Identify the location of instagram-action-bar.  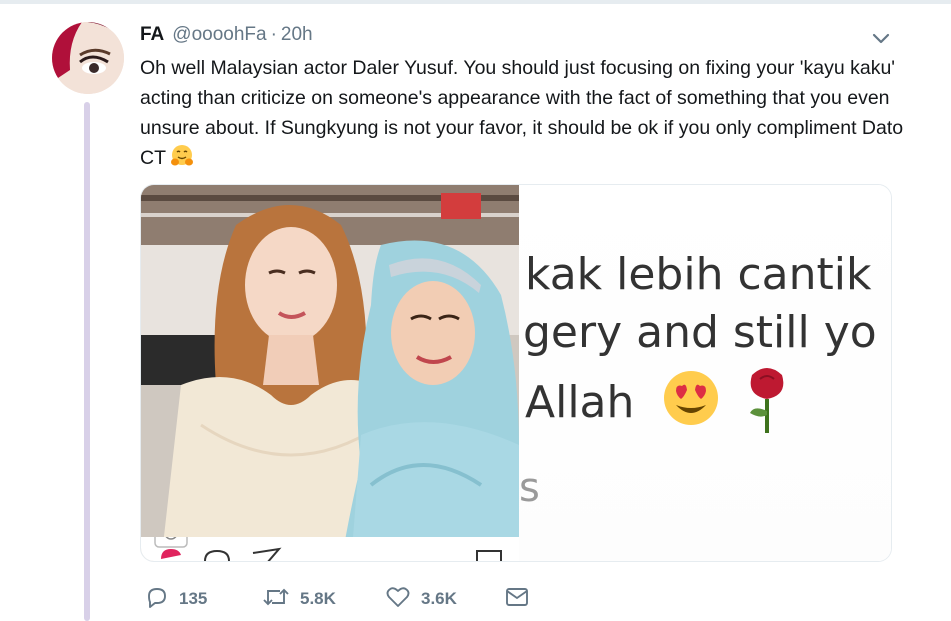
(330, 538).